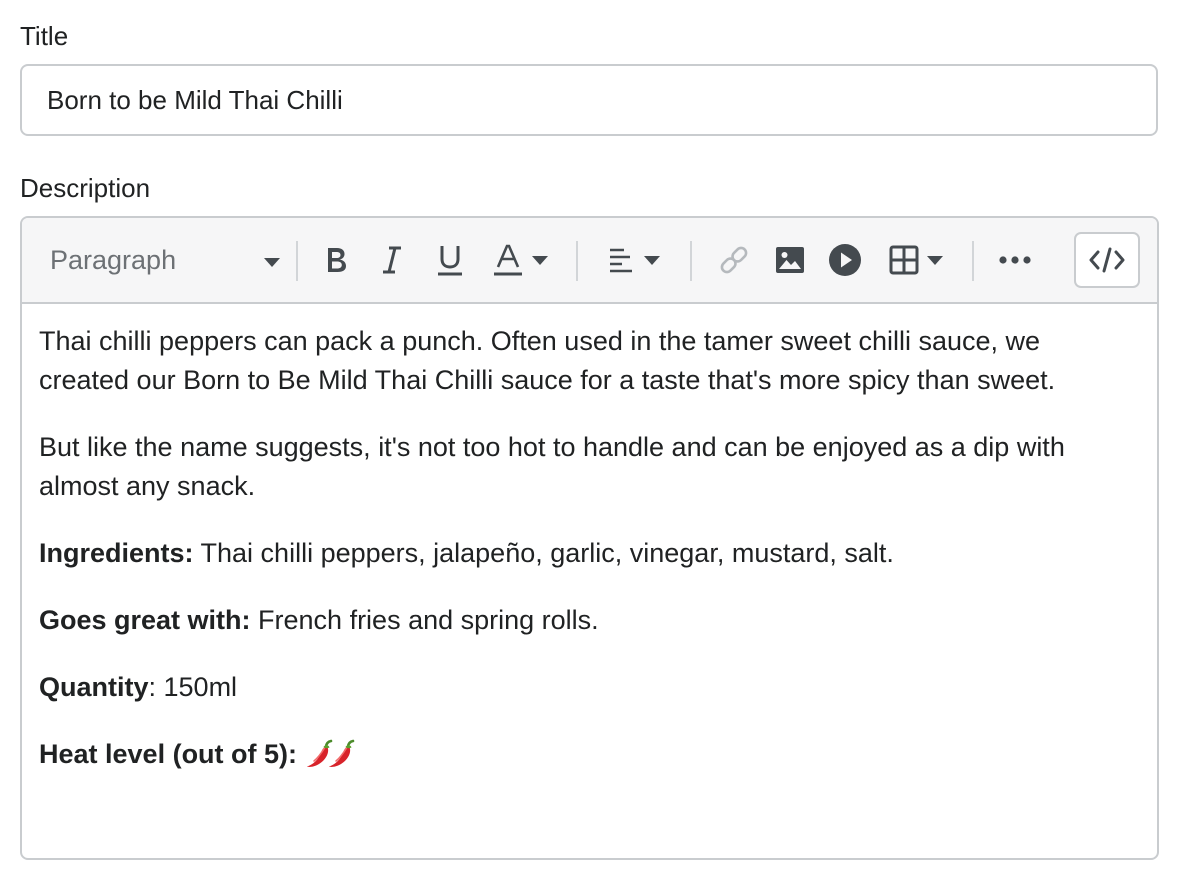  I want to click on text-color-button, so click(520, 260).